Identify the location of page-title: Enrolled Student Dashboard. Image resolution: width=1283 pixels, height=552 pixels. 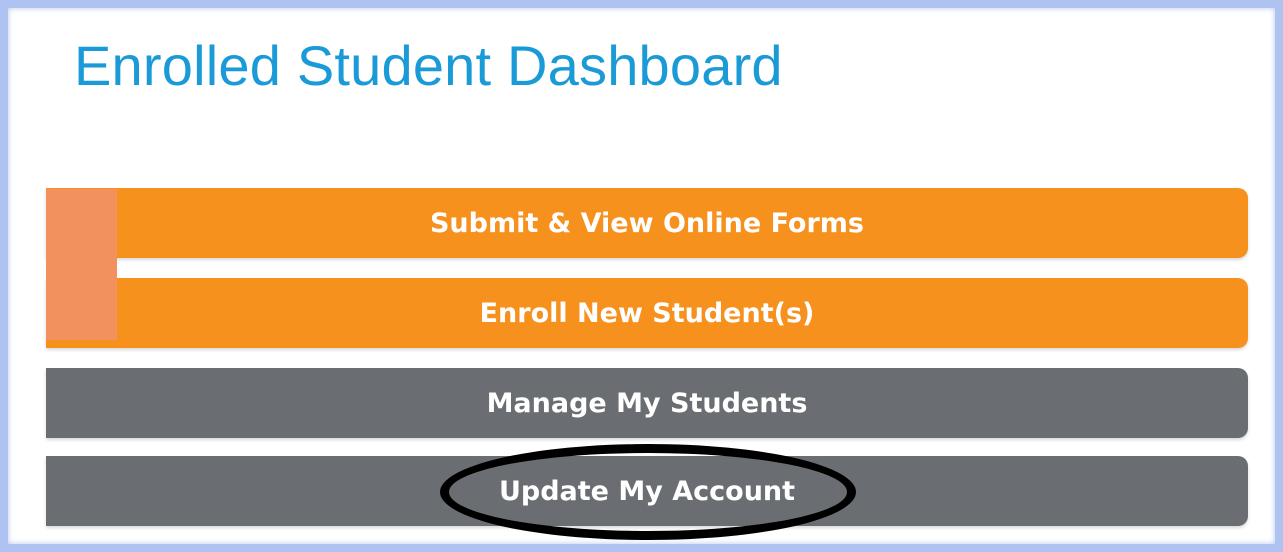
(428, 65).